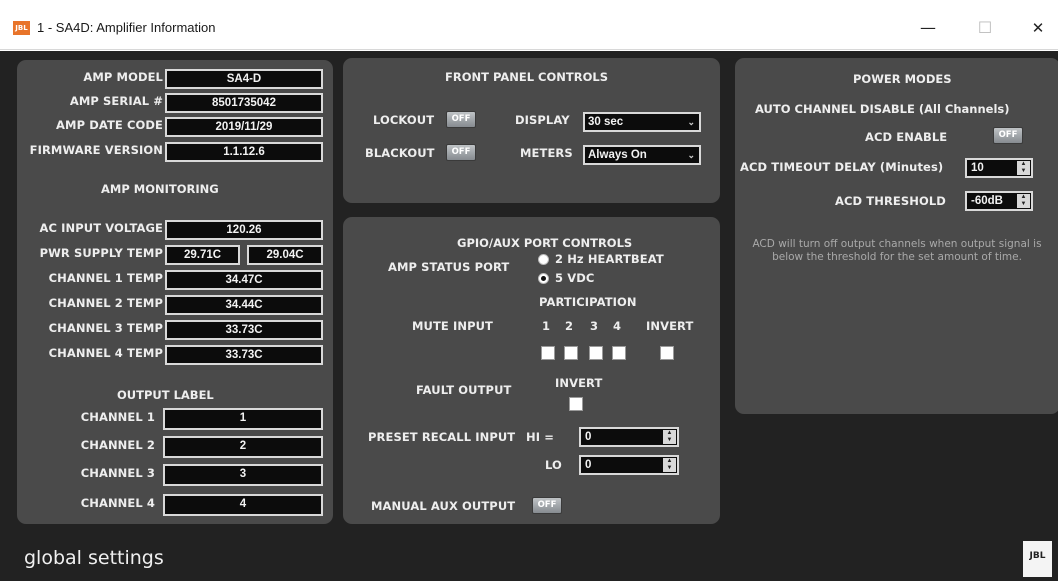 The height and width of the screenshot is (581, 1058). What do you see at coordinates (160, 189) in the screenshot?
I see `amp-monitoring-header: AMP MONITORING` at bounding box center [160, 189].